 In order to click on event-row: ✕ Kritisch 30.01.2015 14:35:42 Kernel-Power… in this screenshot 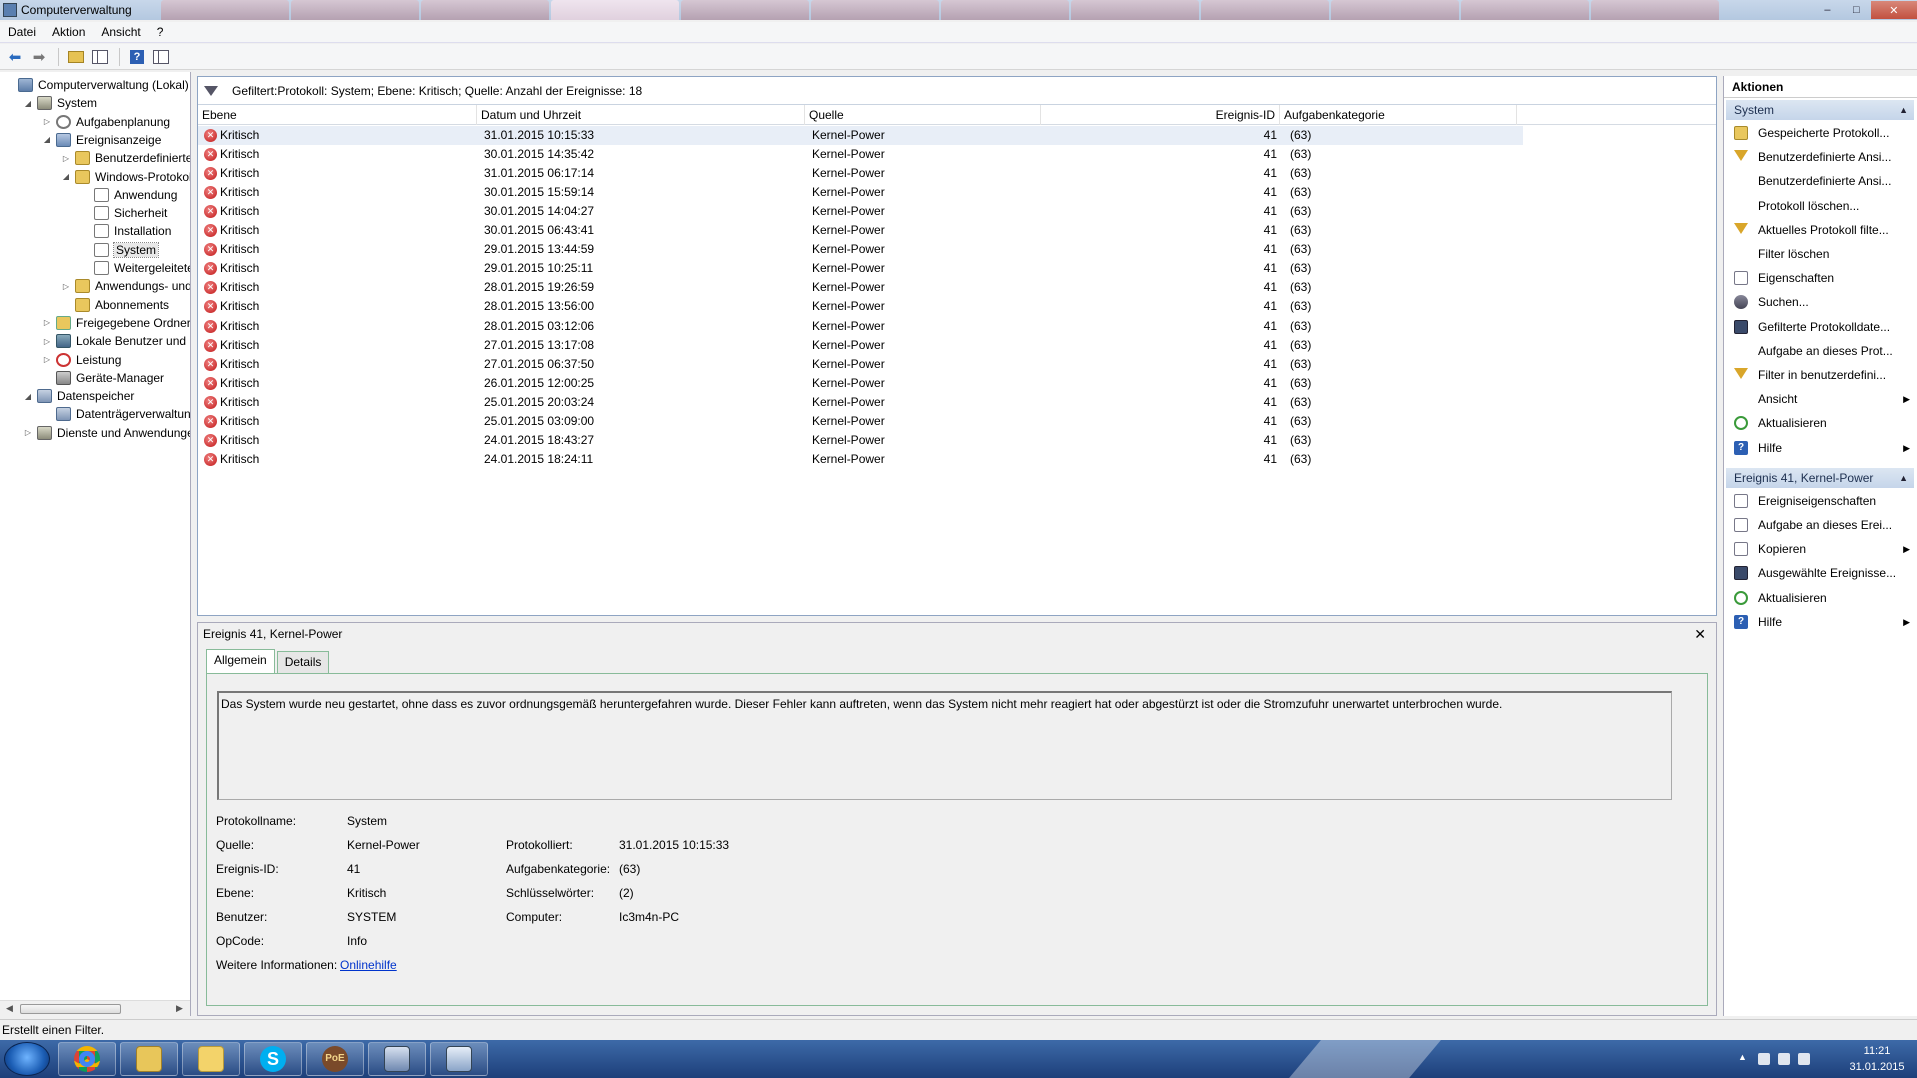, I will do `click(860, 154)`.